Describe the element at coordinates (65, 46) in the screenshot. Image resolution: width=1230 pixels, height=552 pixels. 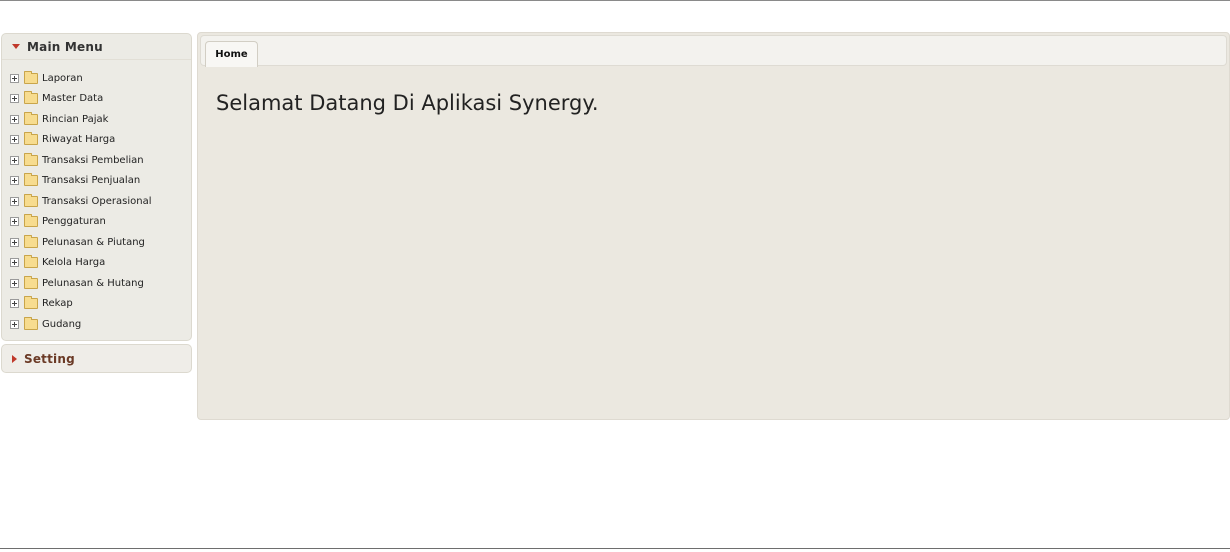
I see `main-menu-title: Main Menu` at that location.